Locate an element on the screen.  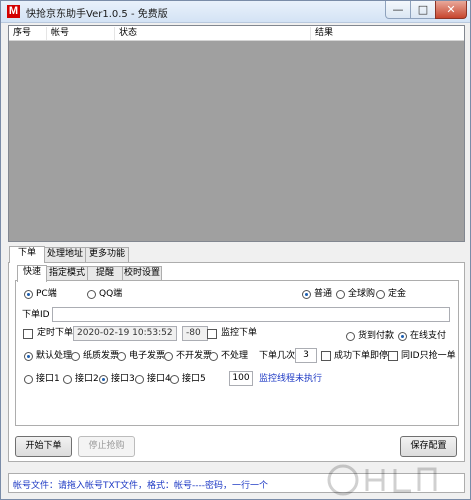
minimize-button: — is located at coordinates (398, 10).